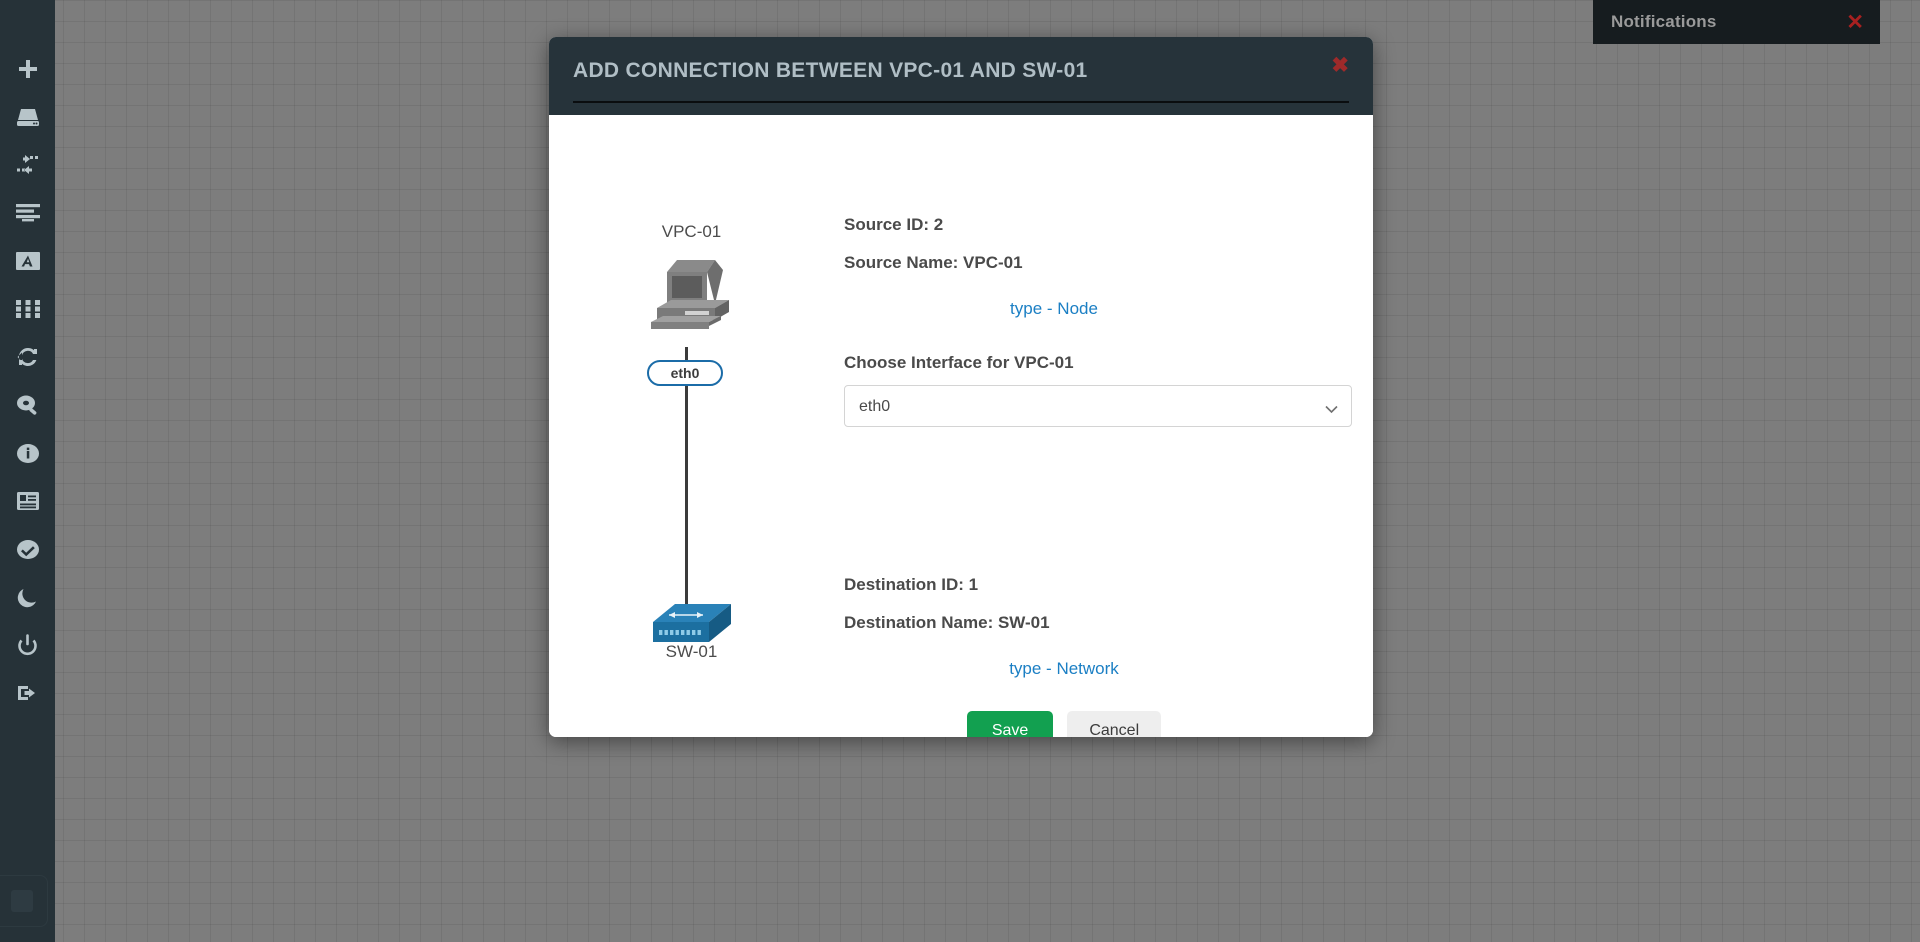  What do you see at coordinates (911, 584) in the screenshot?
I see `destination-id-text: Destination ID: 1` at bounding box center [911, 584].